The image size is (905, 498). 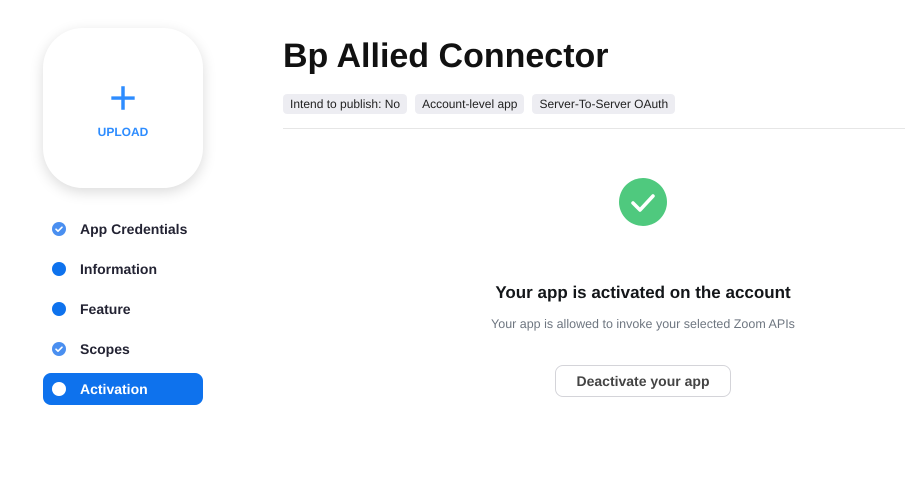 What do you see at coordinates (345, 104) in the screenshot?
I see `tag: Intend to publish: No` at bounding box center [345, 104].